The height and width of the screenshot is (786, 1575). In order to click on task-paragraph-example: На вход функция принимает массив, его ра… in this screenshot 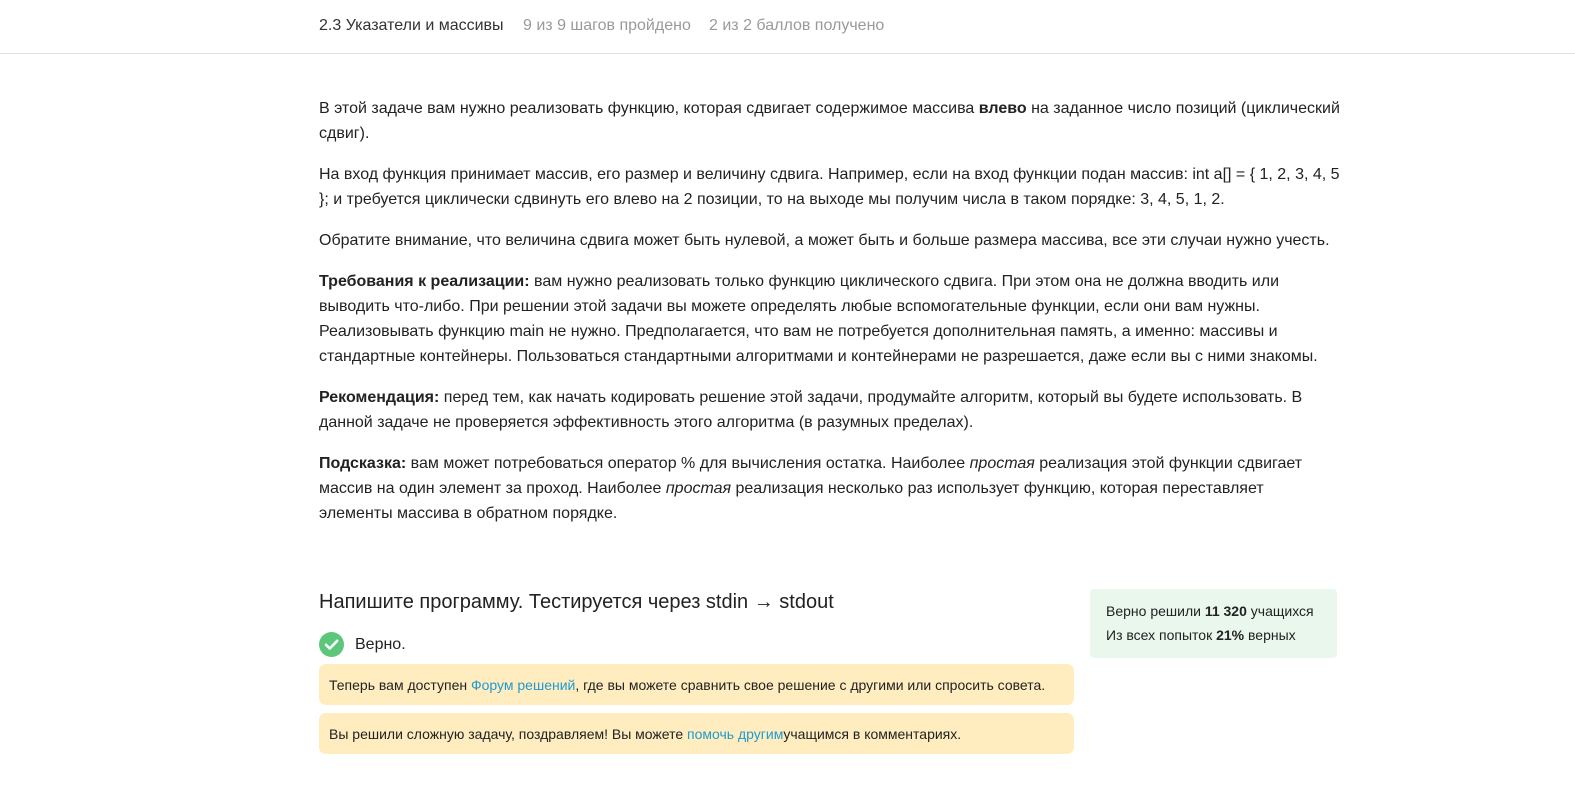, I will do `click(829, 187)`.